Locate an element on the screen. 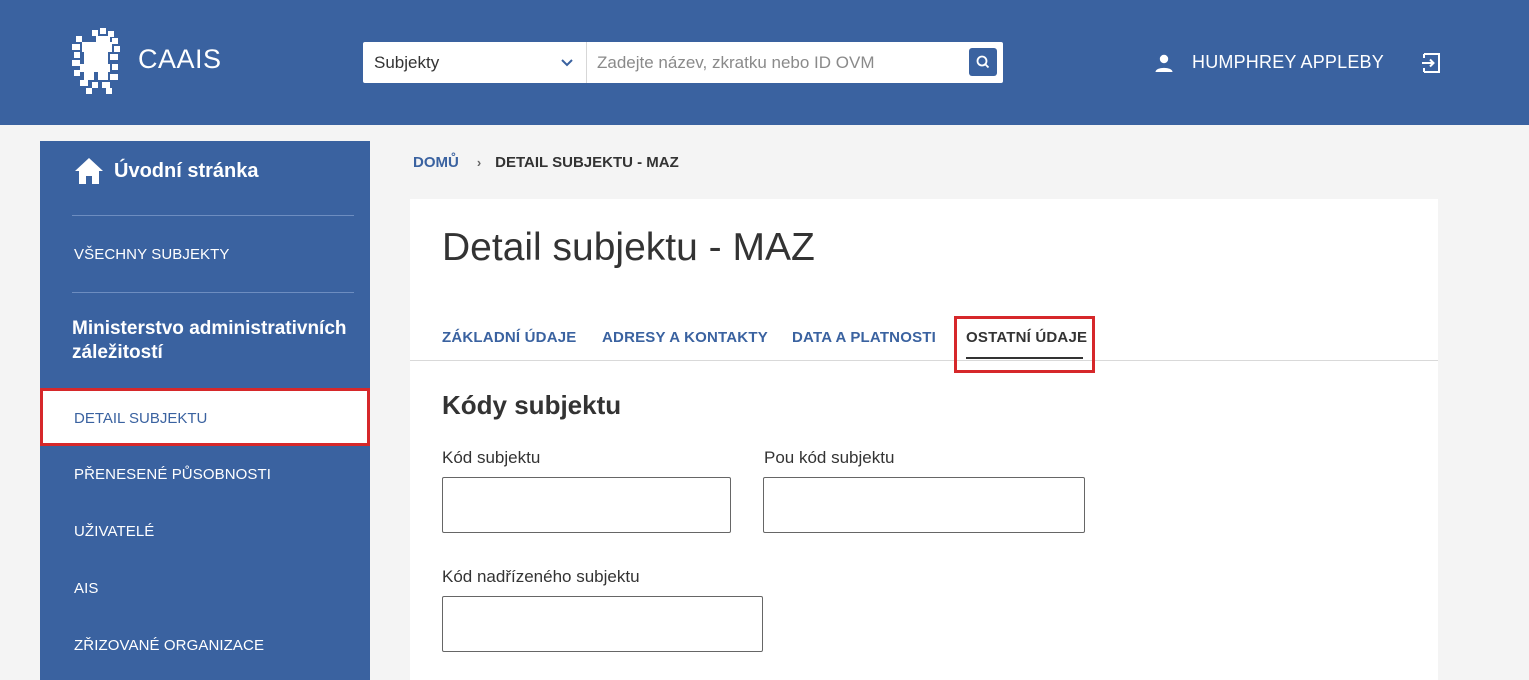 The height and width of the screenshot is (680, 1529). tab-zakladni-udaje: ZÁKLADNÍ ÚDAJE is located at coordinates (509, 337).